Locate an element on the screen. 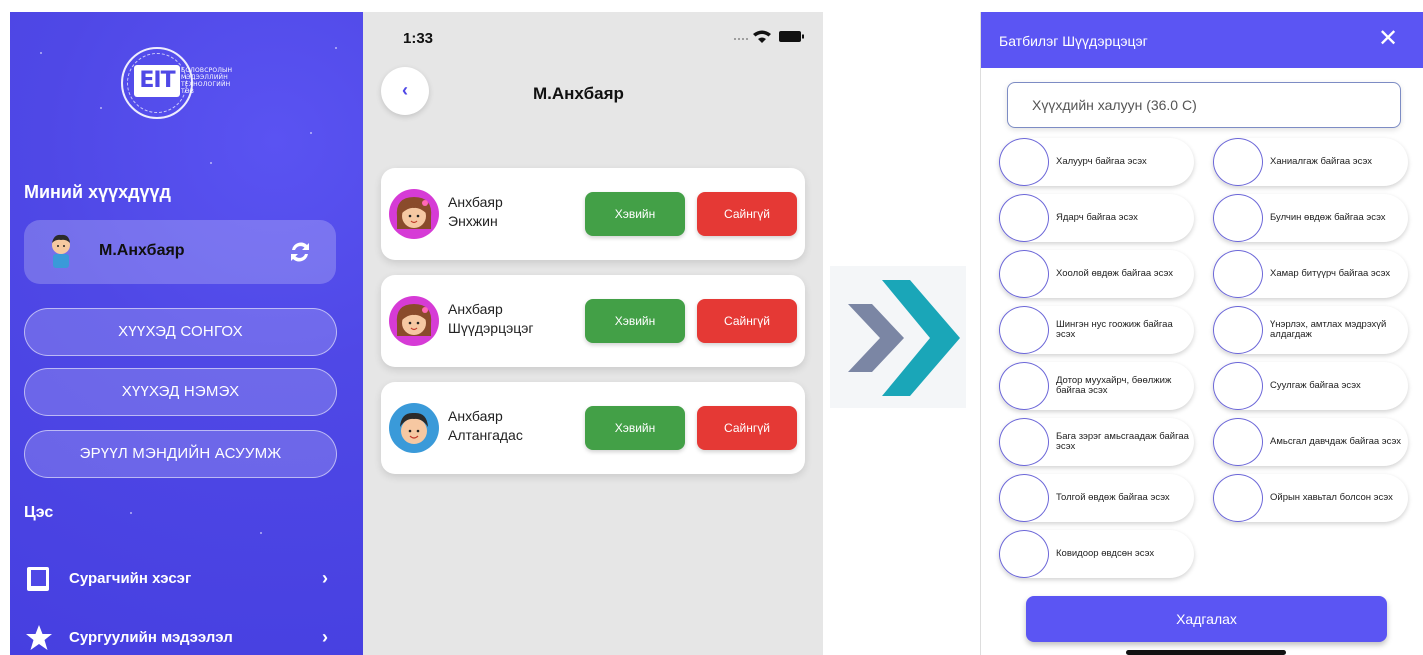 This screenshot has height=655, width=1423. child-status-card: Анхбаяр Энхжин Хэвийн Сайнгүй is located at coordinates (593, 214).